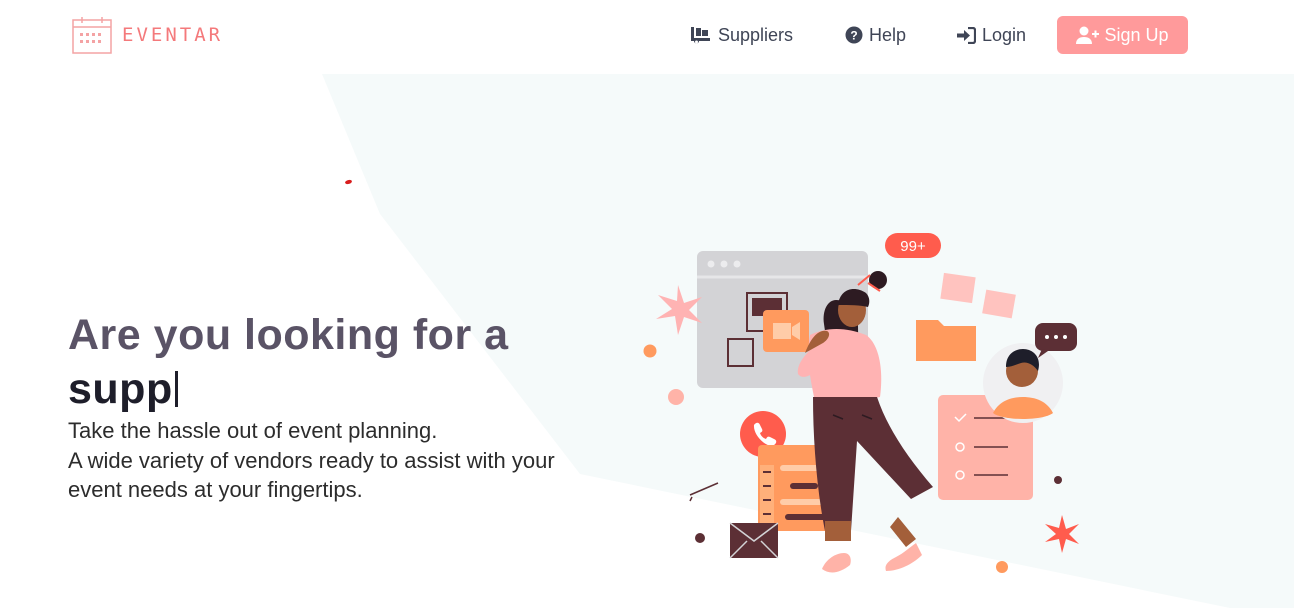 This screenshot has width=1294, height=608. Describe the element at coordinates (1136, 34) in the screenshot. I see `sign-up-label: Sign Up` at that location.